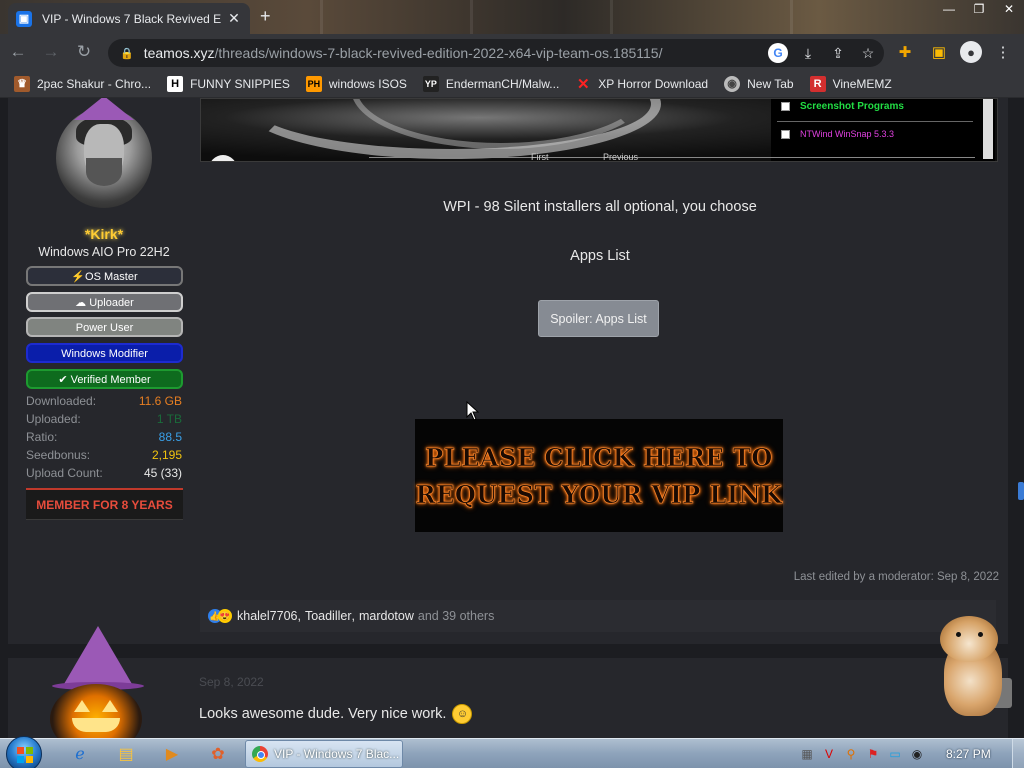 This screenshot has width=1024, height=768. Describe the element at coordinates (104, 327) in the screenshot. I see `badge-power-user: Power User` at that location.